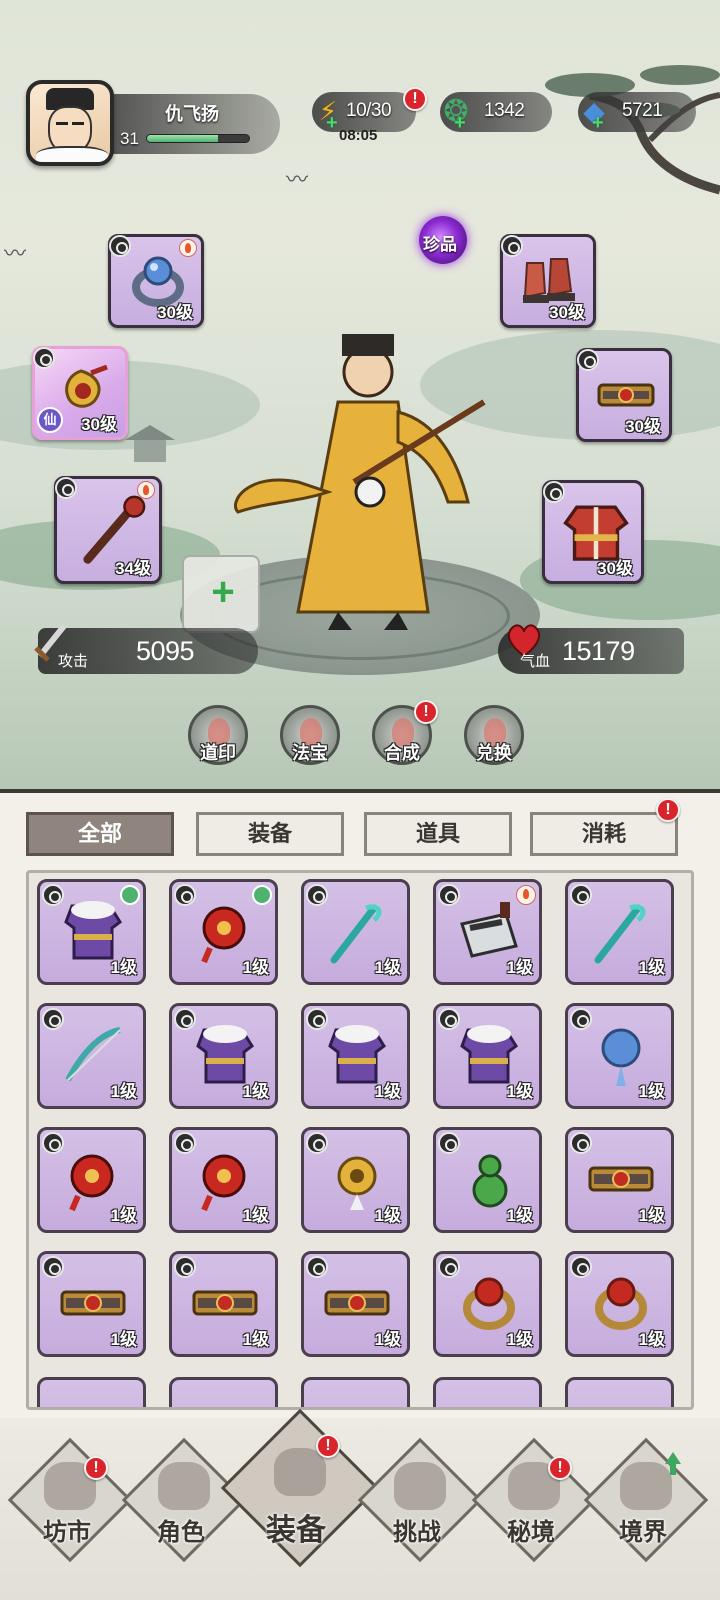 The width and height of the screenshot is (720, 1600). I want to click on exchange-label: 兑换, so click(494, 753).